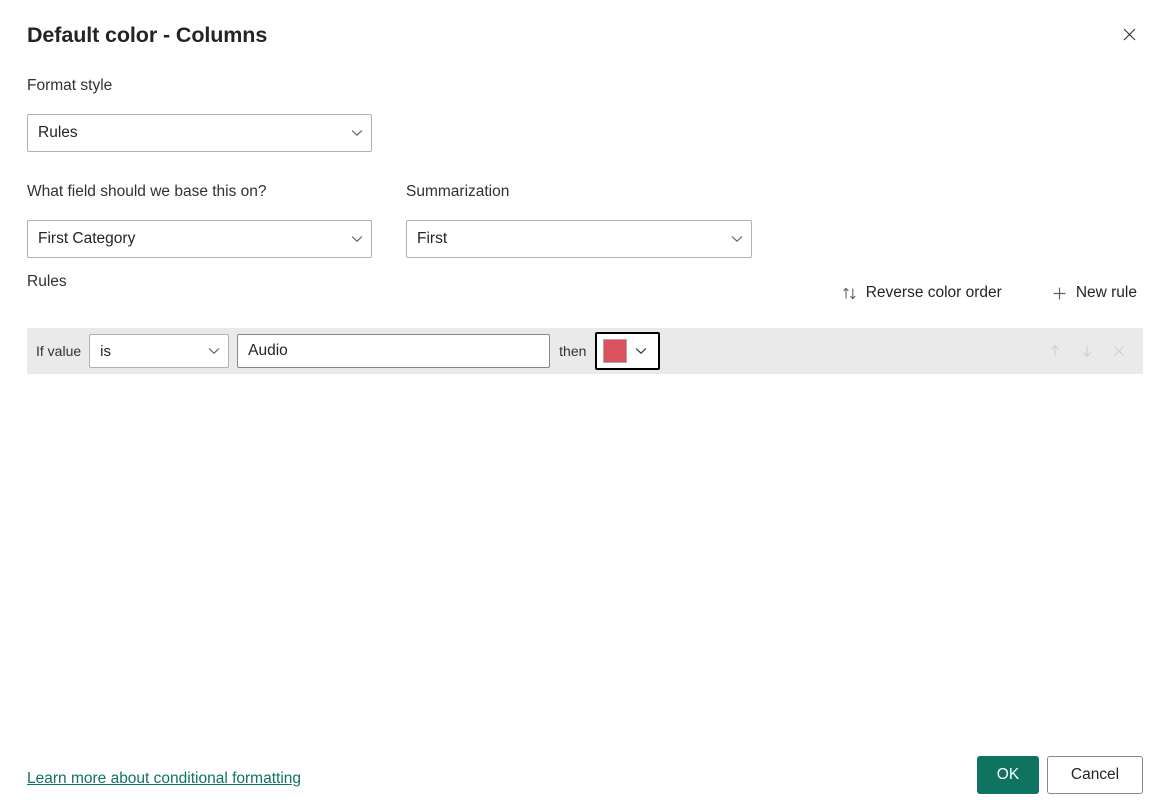  I want to click on reverse-color-order-label: Reverse color order, so click(933, 292).